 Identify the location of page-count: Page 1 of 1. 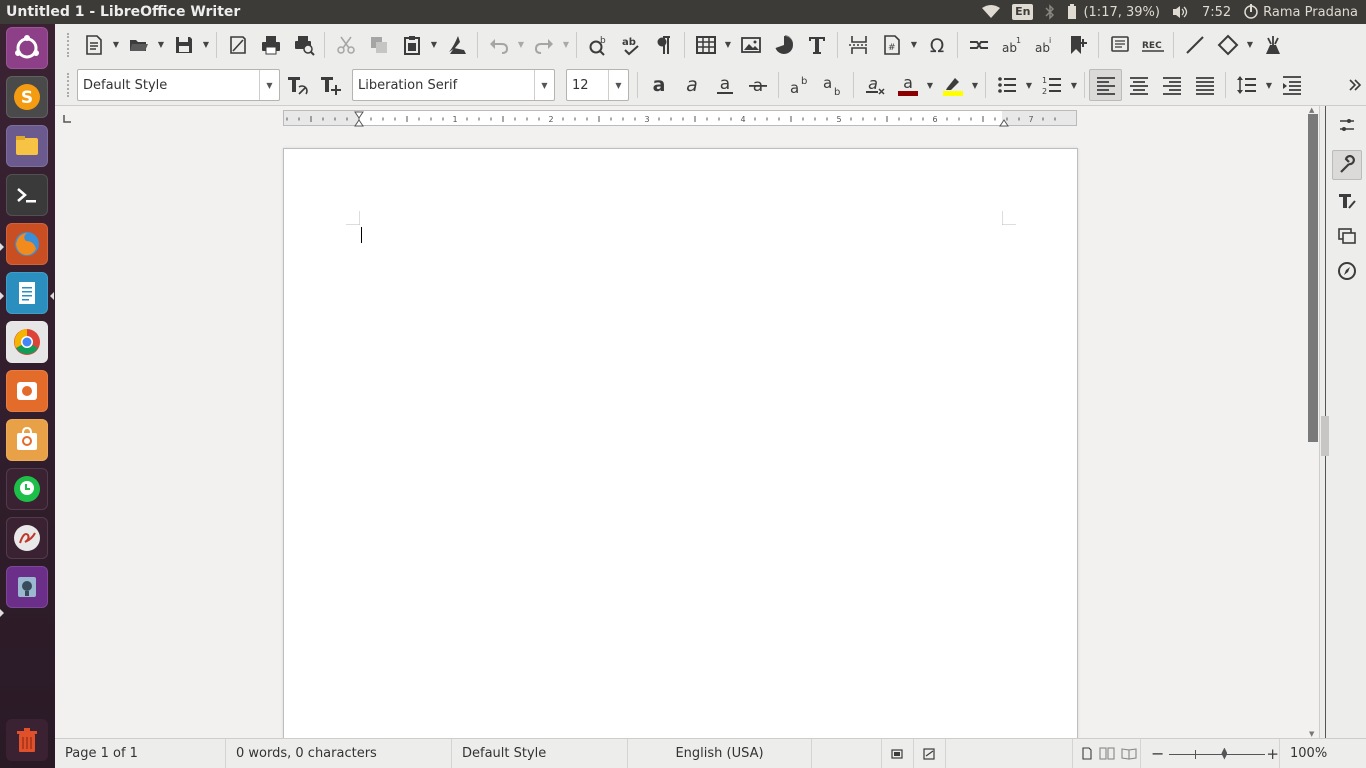
(140, 753).